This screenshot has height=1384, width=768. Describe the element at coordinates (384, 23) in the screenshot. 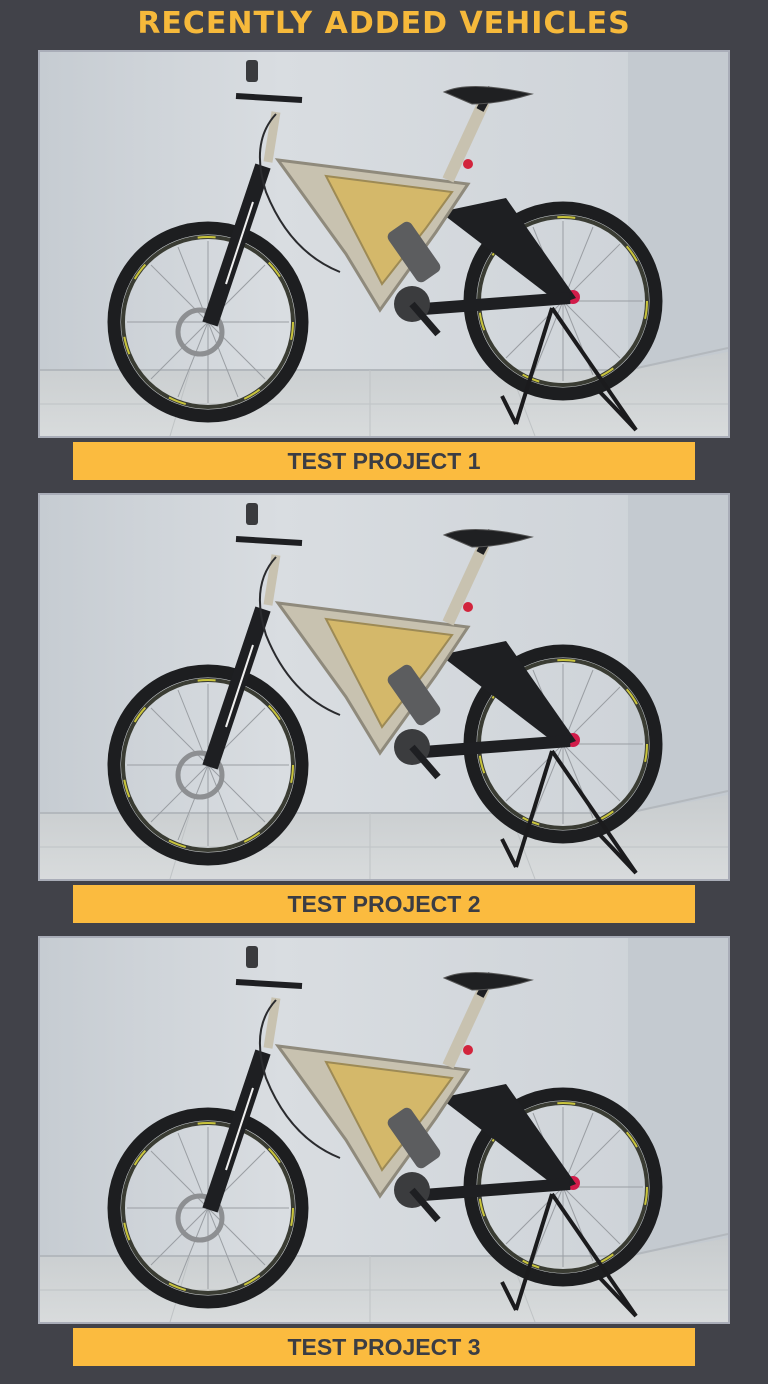

I see `page-title: RECENTLY ADDED VEHICLES` at that location.